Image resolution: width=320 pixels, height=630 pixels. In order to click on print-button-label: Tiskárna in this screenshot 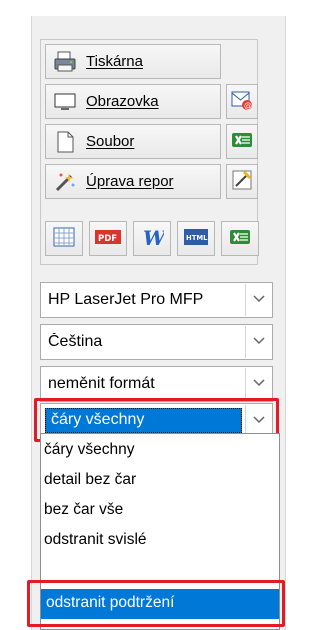, I will do `click(114, 61)`.